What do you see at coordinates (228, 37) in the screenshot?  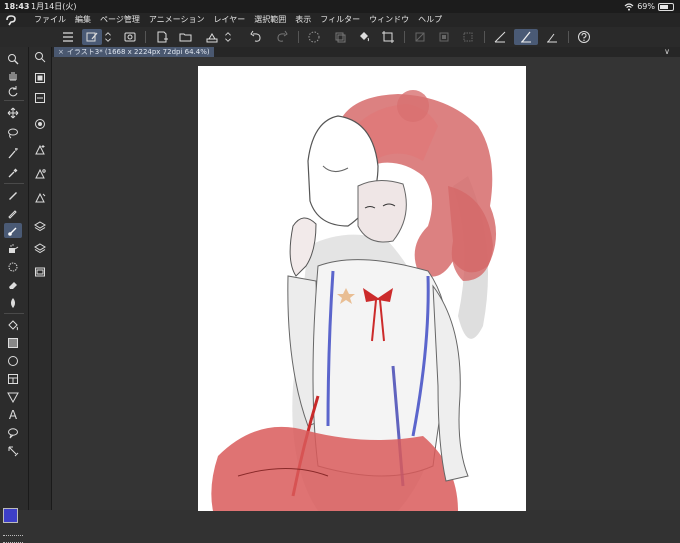 I see `save-options-icon` at bounding box center [228, 37].